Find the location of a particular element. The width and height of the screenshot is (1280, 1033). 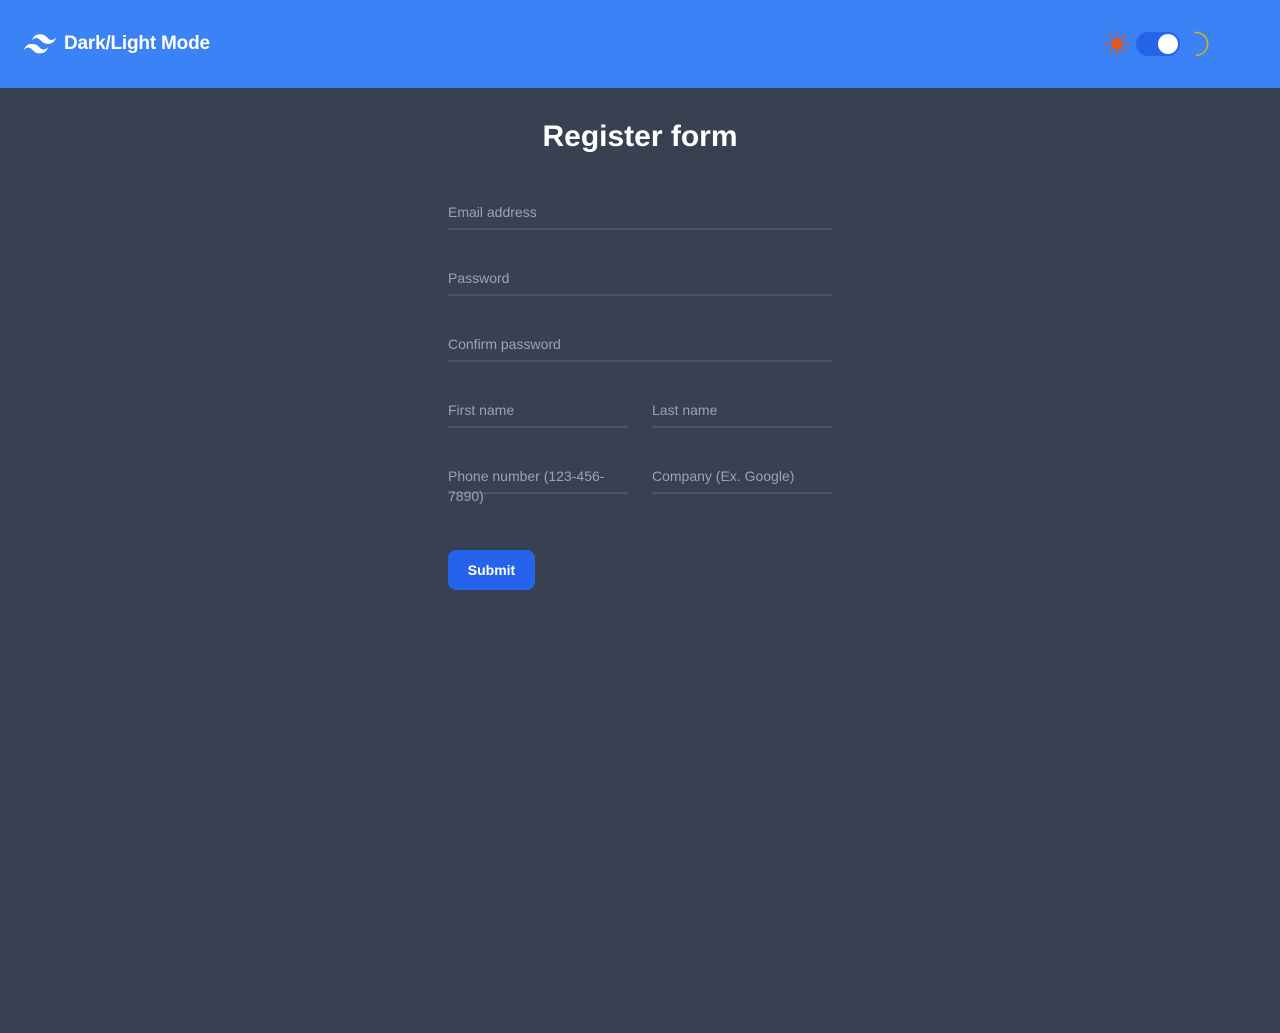

submit-button: Submit is located at coordinates (491, 570).